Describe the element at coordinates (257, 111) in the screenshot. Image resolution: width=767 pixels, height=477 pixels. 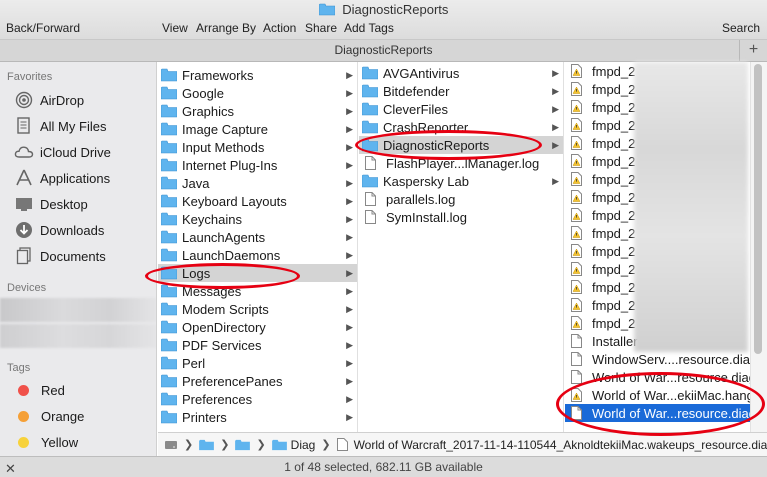
I see `list-item: Graphics ▶` at that location.